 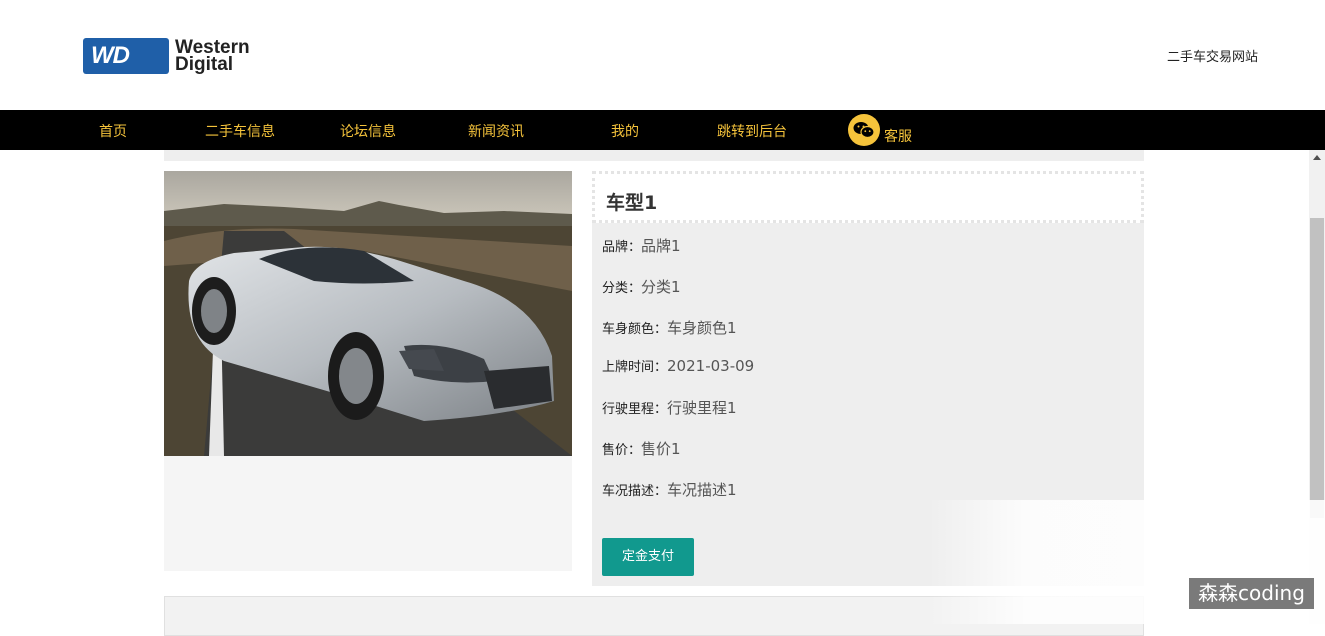 I want to click on field-label: 分类：, so click(x=622, y=288).